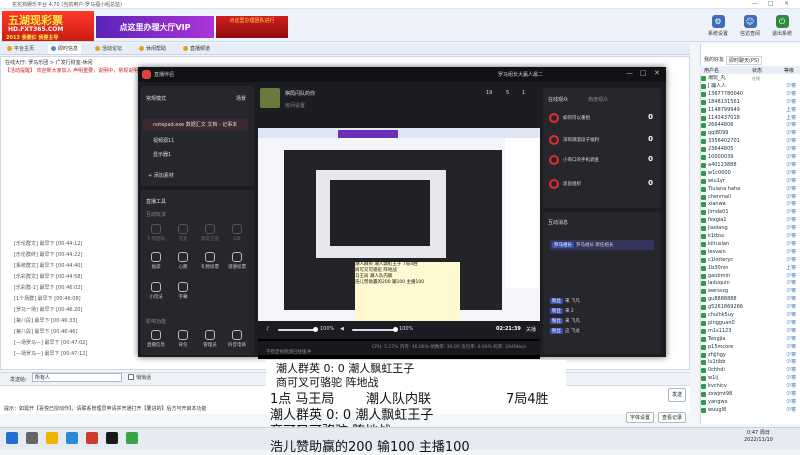 The width and height of the screenshot is (800, 455). Describe the element at coordinates (12, 438) in the screenshot. I see `windows-start-icon` at that location.